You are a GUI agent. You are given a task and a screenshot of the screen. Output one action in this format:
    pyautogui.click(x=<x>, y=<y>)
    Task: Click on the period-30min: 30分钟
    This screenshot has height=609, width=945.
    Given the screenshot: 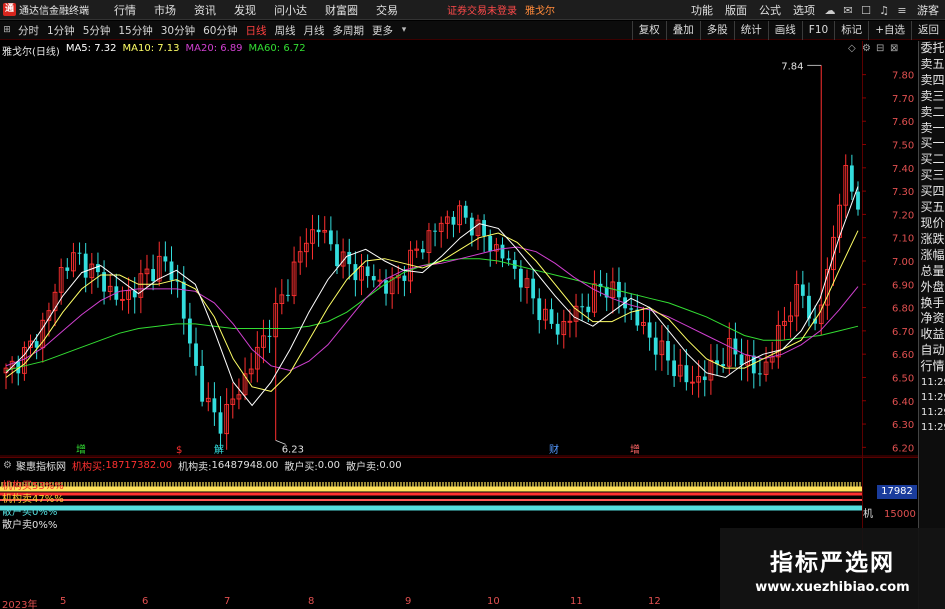 What is the action you would take?
    pyautogui.click(x=178, y=30)
    